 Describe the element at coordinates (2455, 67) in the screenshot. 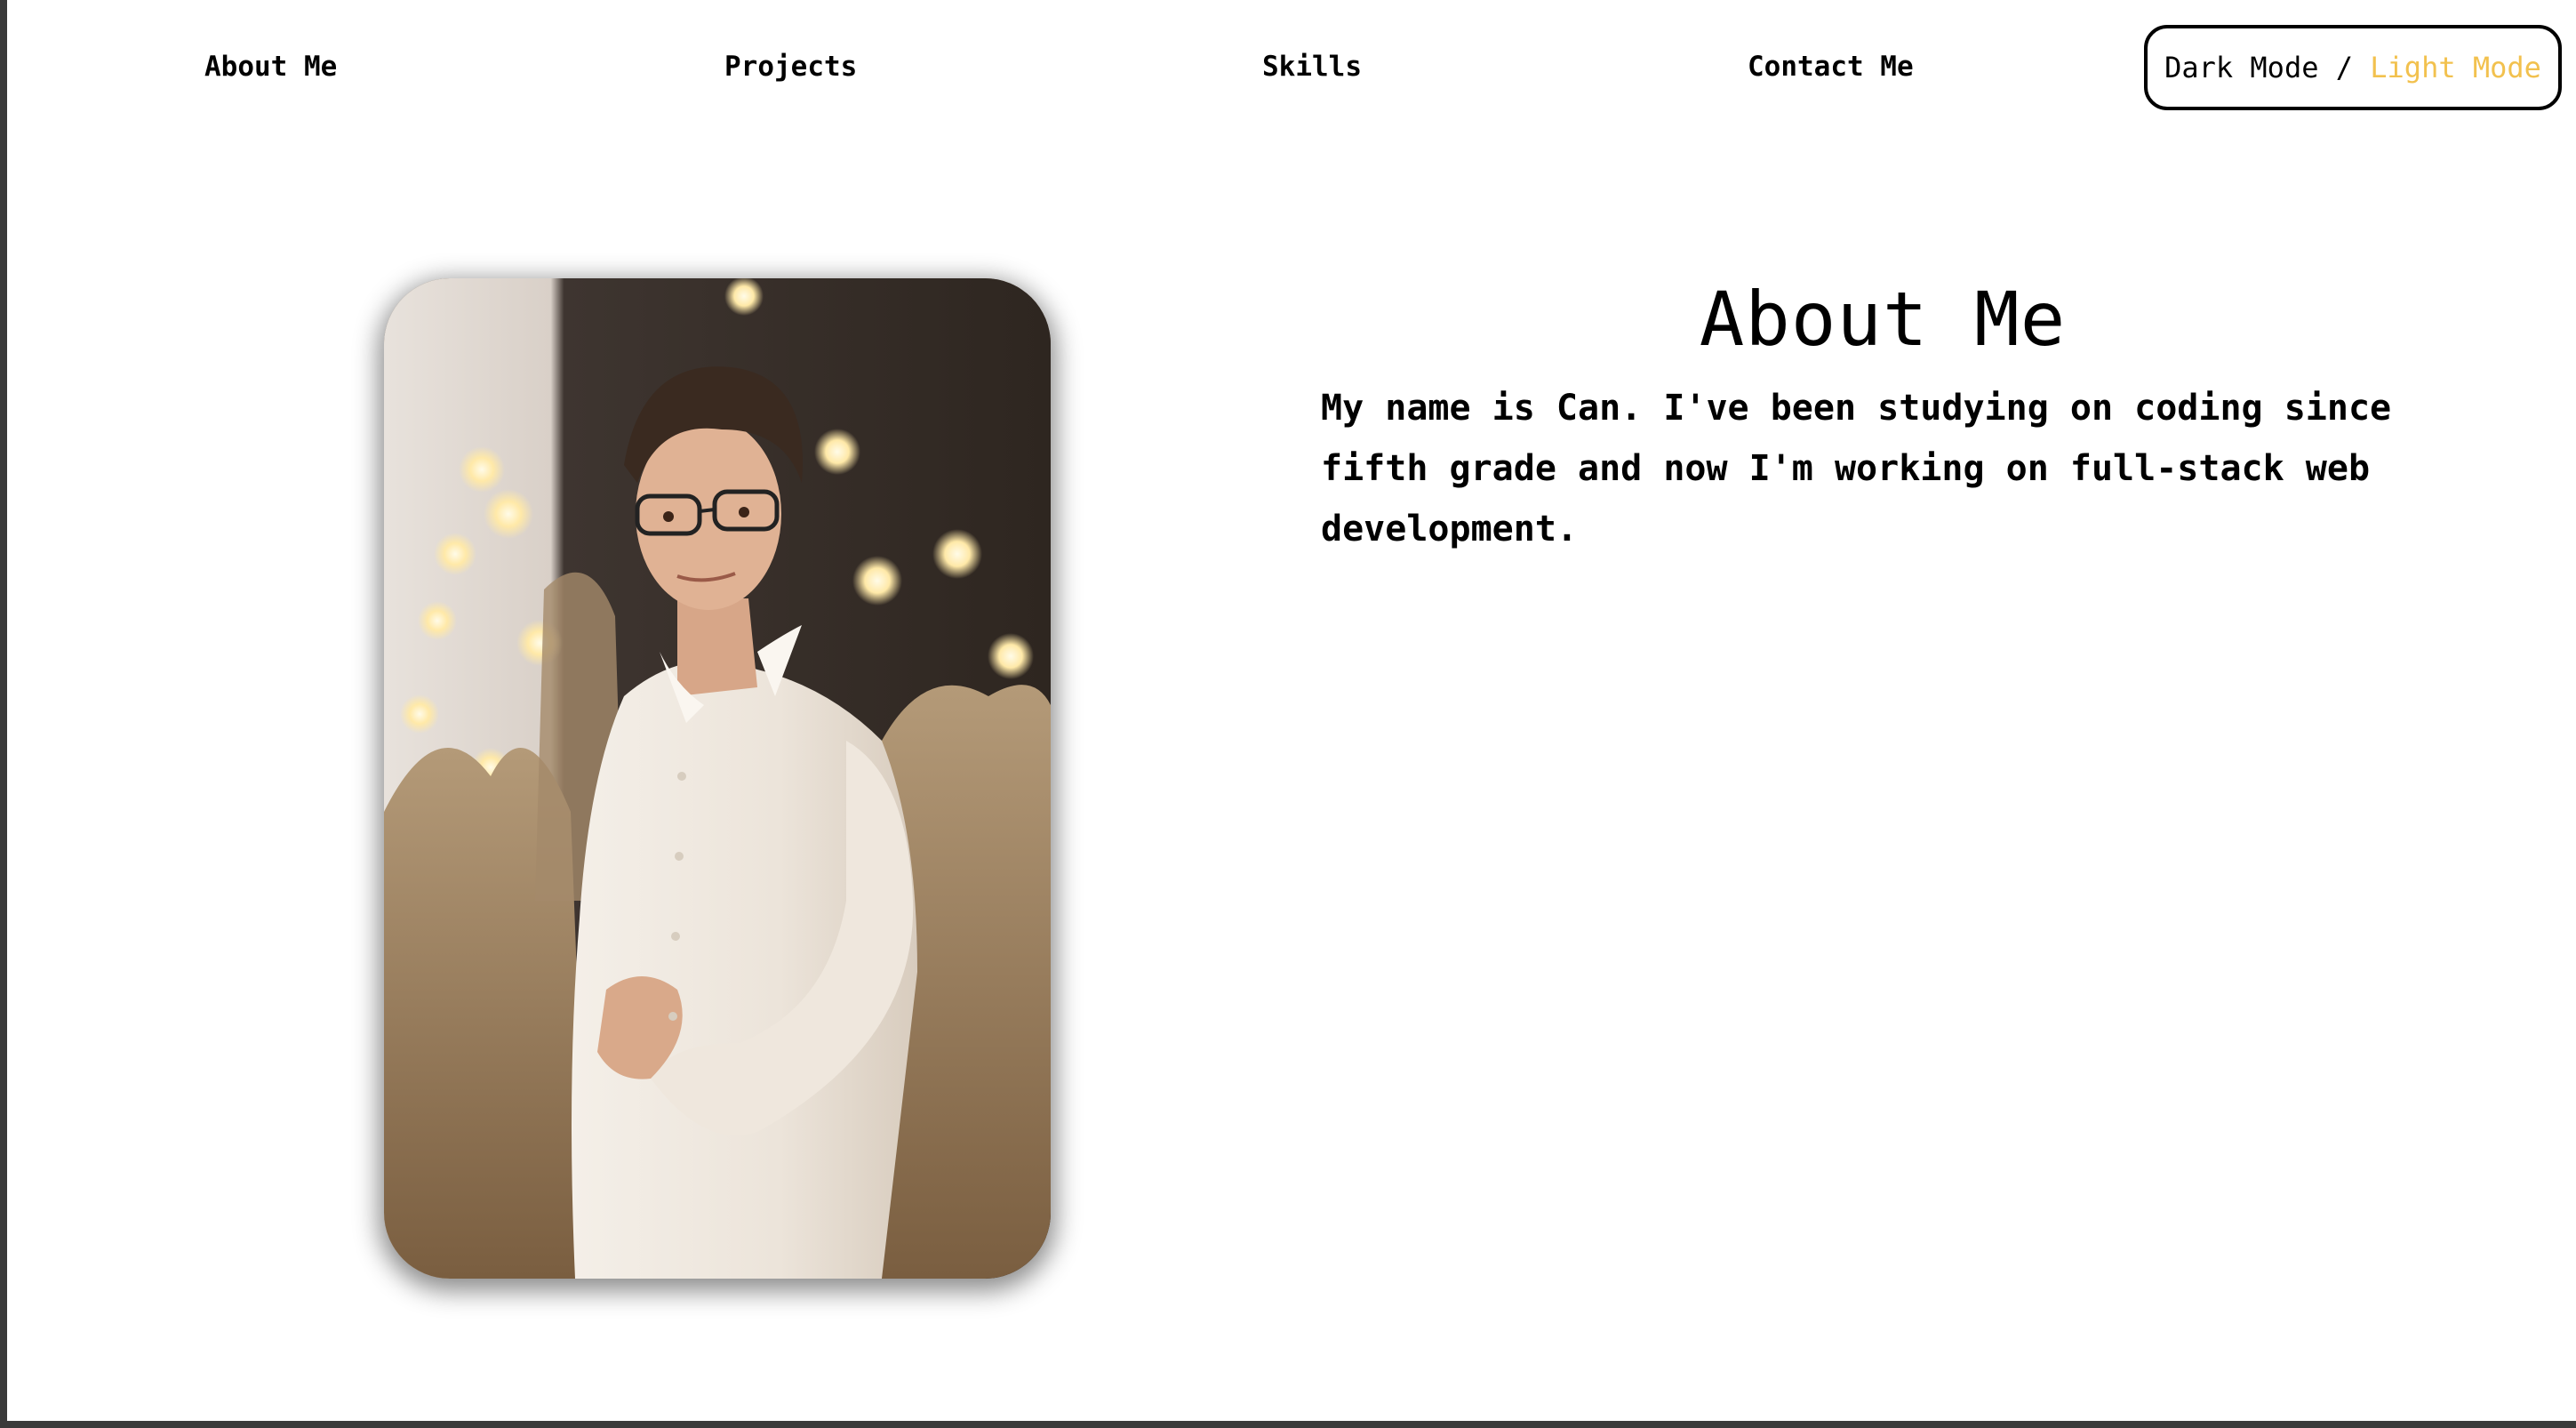

I see `light-mode-label: Light Mode` at that location.